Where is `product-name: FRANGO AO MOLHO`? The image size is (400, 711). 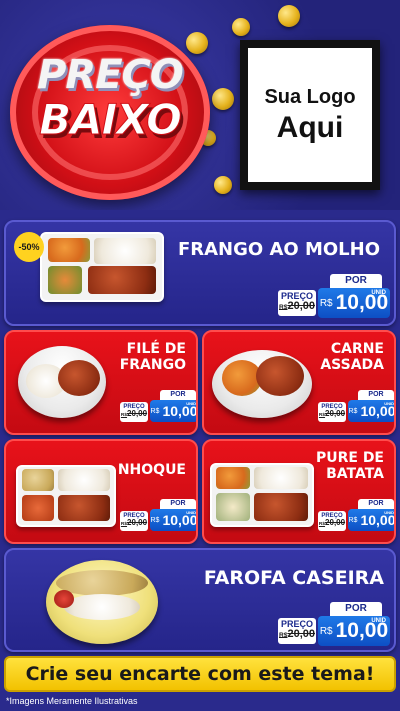
product-name: FRANGO AO MOLHO is located at coordinates (278, 249).